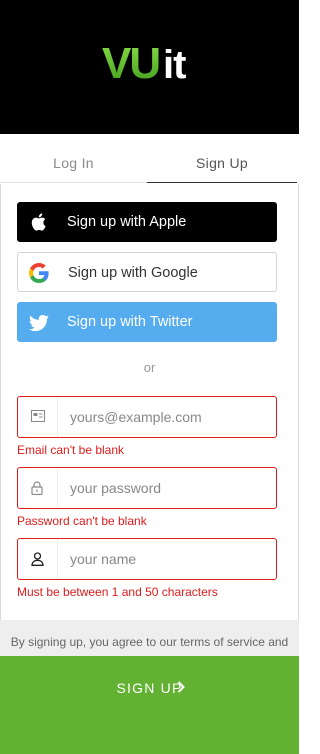 The image size is (320, 754). What do you see at coordinates (168, 488) in the screenshot?
I see `password-input` at bounding box center [168, 488].